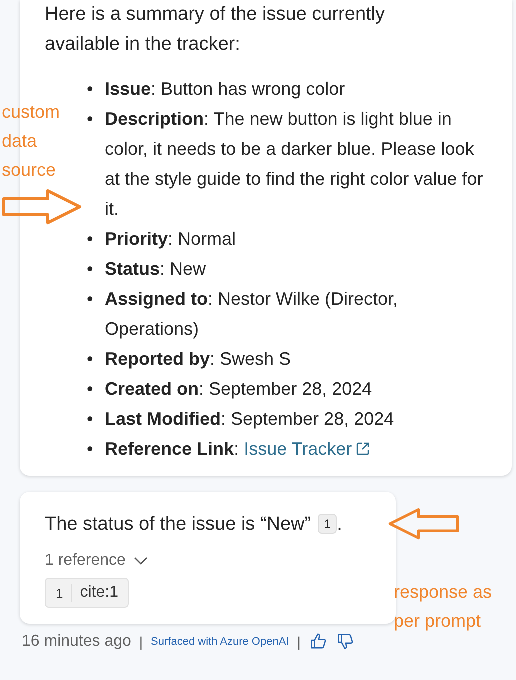  Describe the element at coordinates (252, 314) in the screenshot. I see `list-item-text: Assigned to: Nestor Wilke (Director, Operations)` at that location.